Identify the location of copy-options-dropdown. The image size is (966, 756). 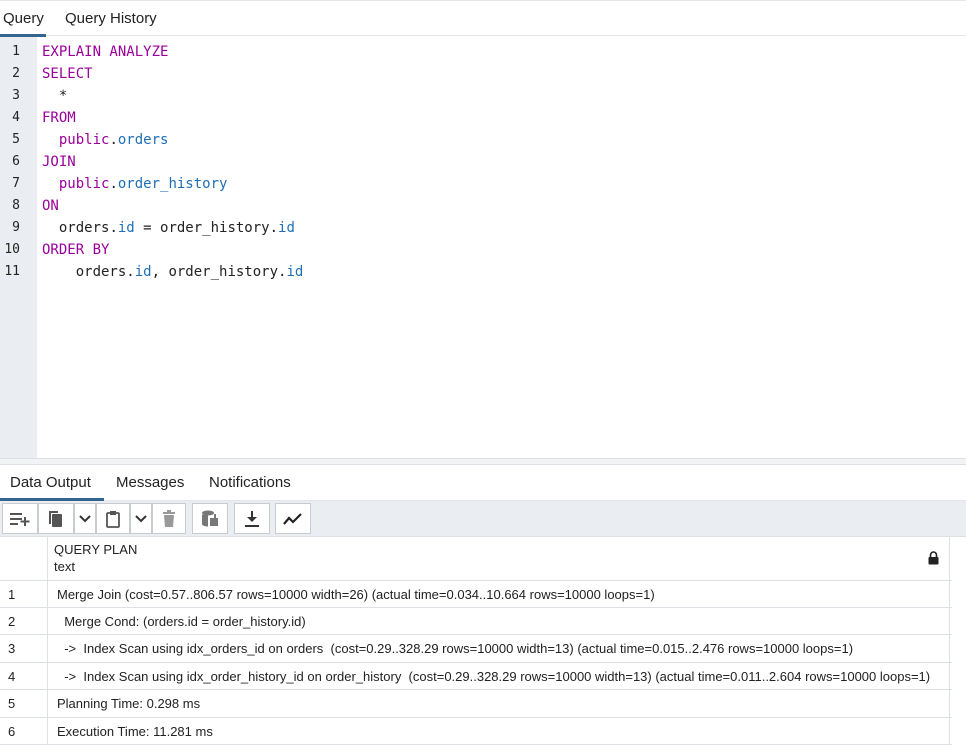
(85, 518).